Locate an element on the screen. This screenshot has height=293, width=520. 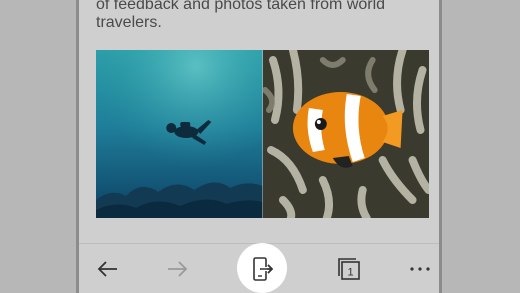
article-line: travelers. is located at coordinates (129, 22).